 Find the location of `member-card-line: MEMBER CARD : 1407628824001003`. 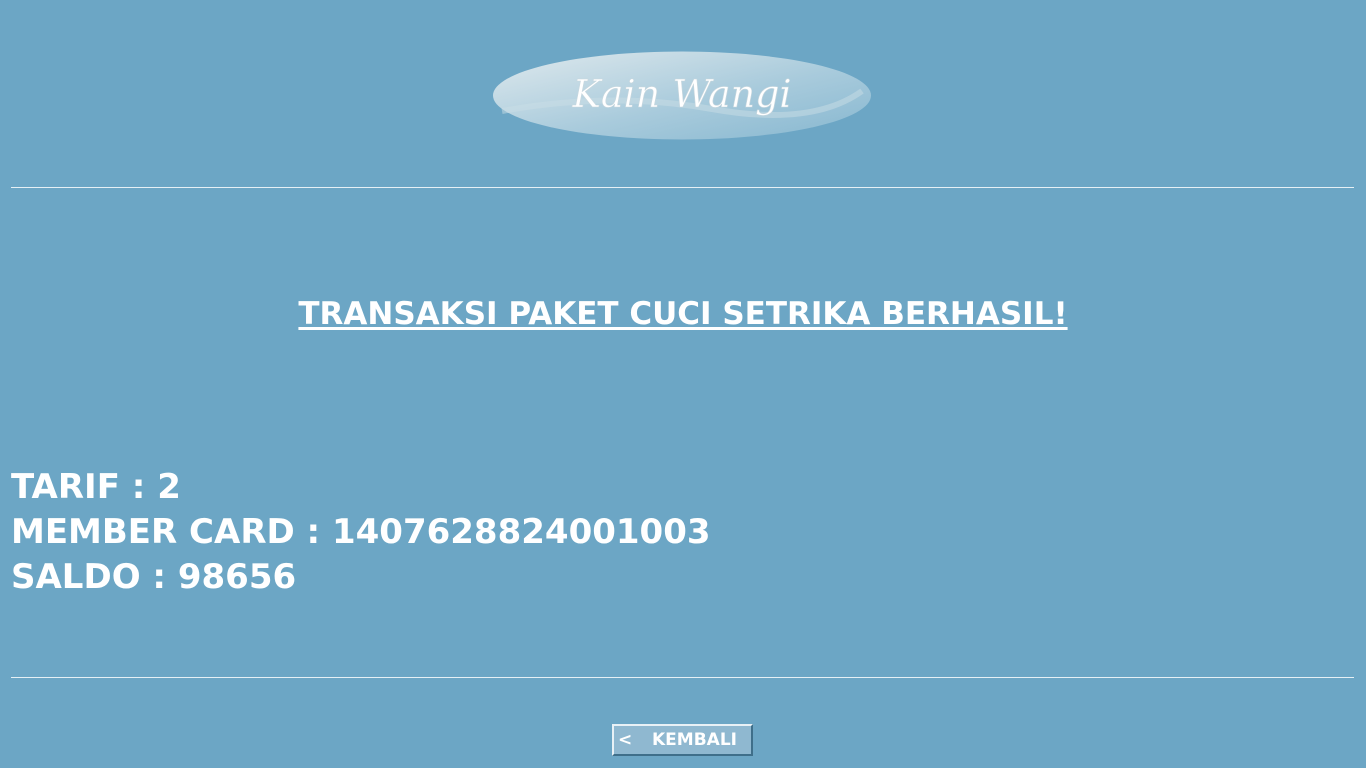

member-card-line: MEMBER CARD : 1407628824001003 is located at coordinates (361, 532).